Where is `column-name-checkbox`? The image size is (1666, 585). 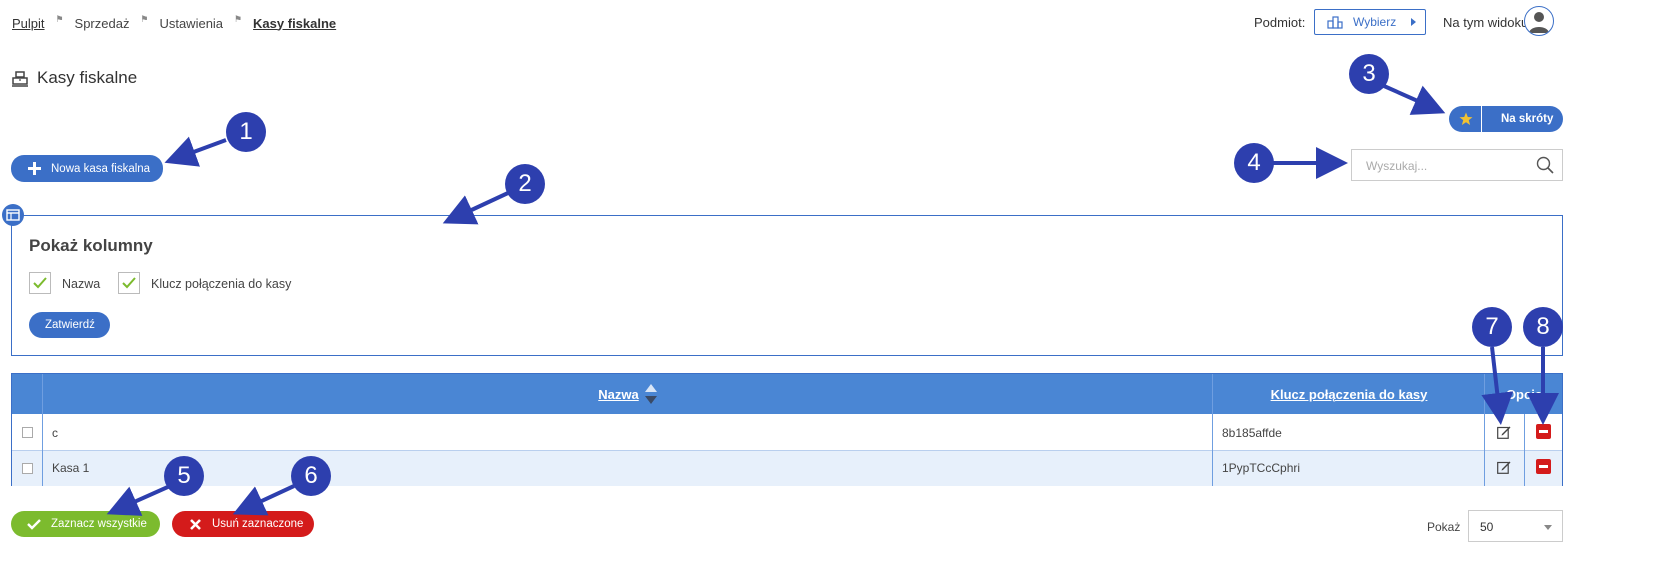 column-name-checkbox is located at coordinates (40, 283).